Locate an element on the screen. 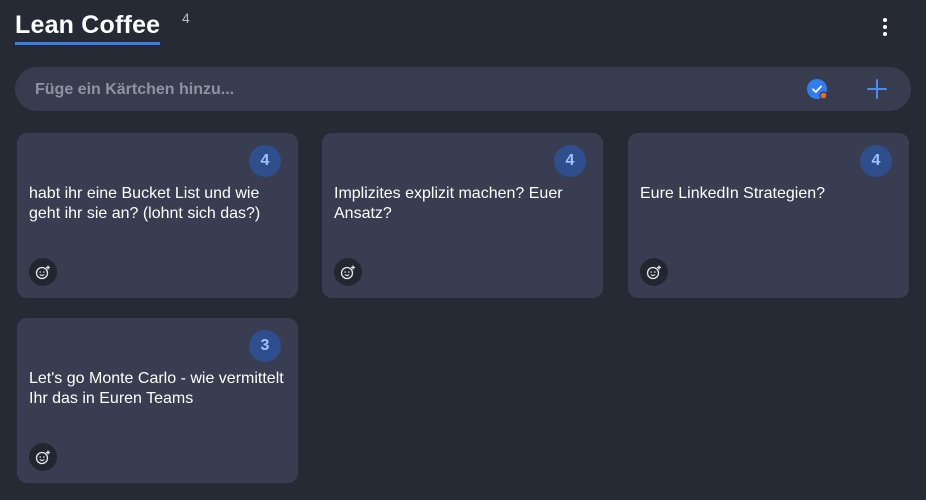 This screenshot has height=500, width=926. card-count: 4 is located at coordinates (186, 18).